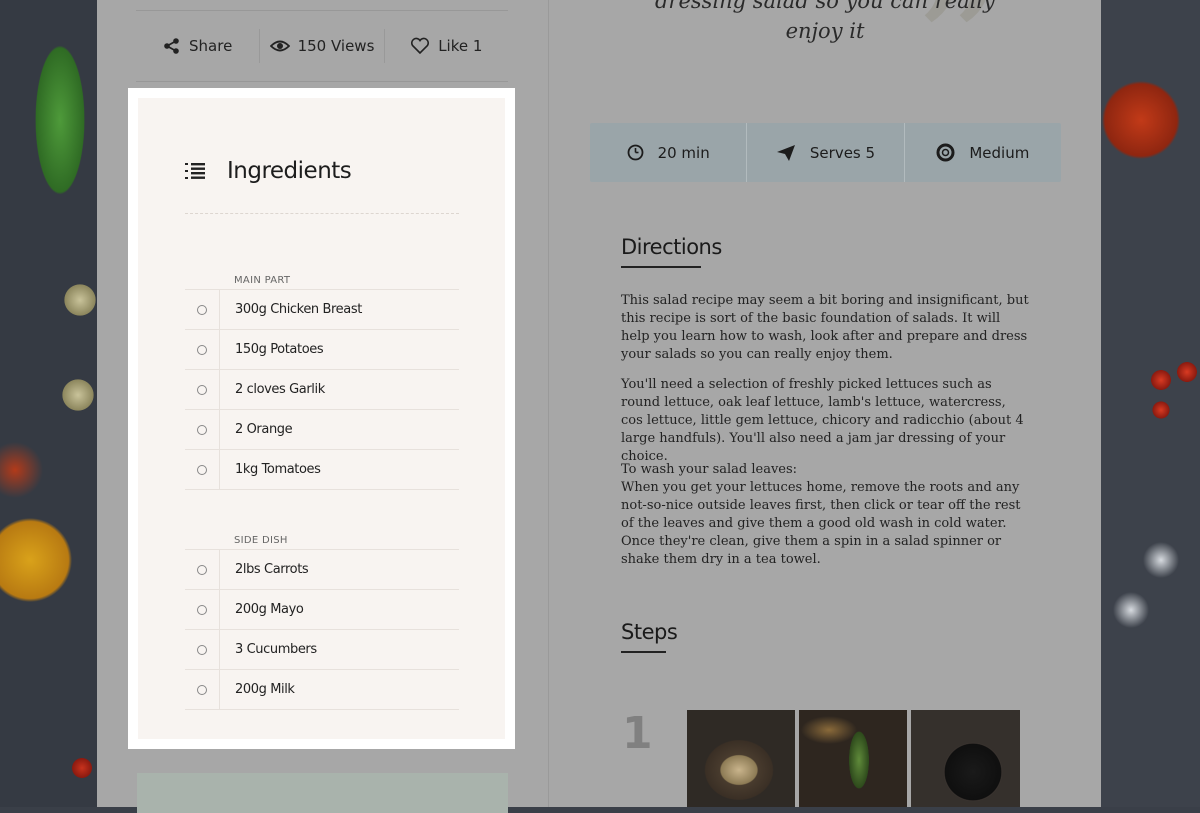 This screenshot has width=1200, height=813. I want to click on ingredient-text: 300g Chicken Breast, so click(298, 309).